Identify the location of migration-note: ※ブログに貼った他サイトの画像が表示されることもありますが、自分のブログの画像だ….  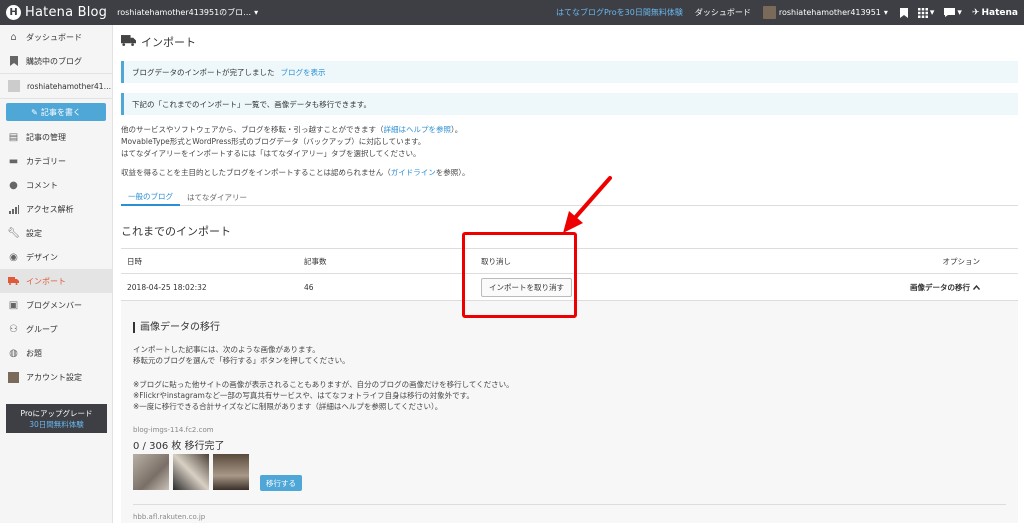
(323, 384).